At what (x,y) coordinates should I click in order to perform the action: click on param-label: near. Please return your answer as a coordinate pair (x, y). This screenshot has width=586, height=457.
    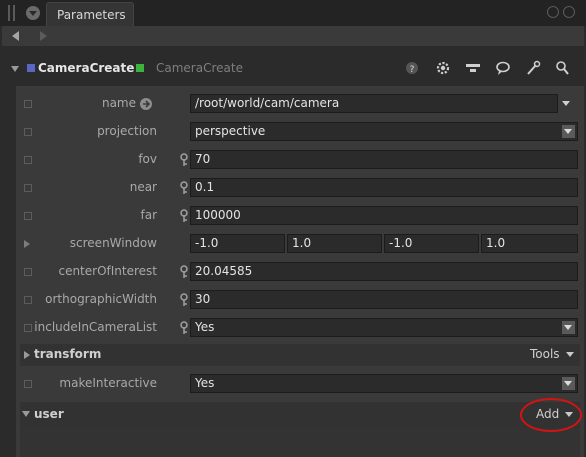
    Looking at the image, I should click on (143, 187).